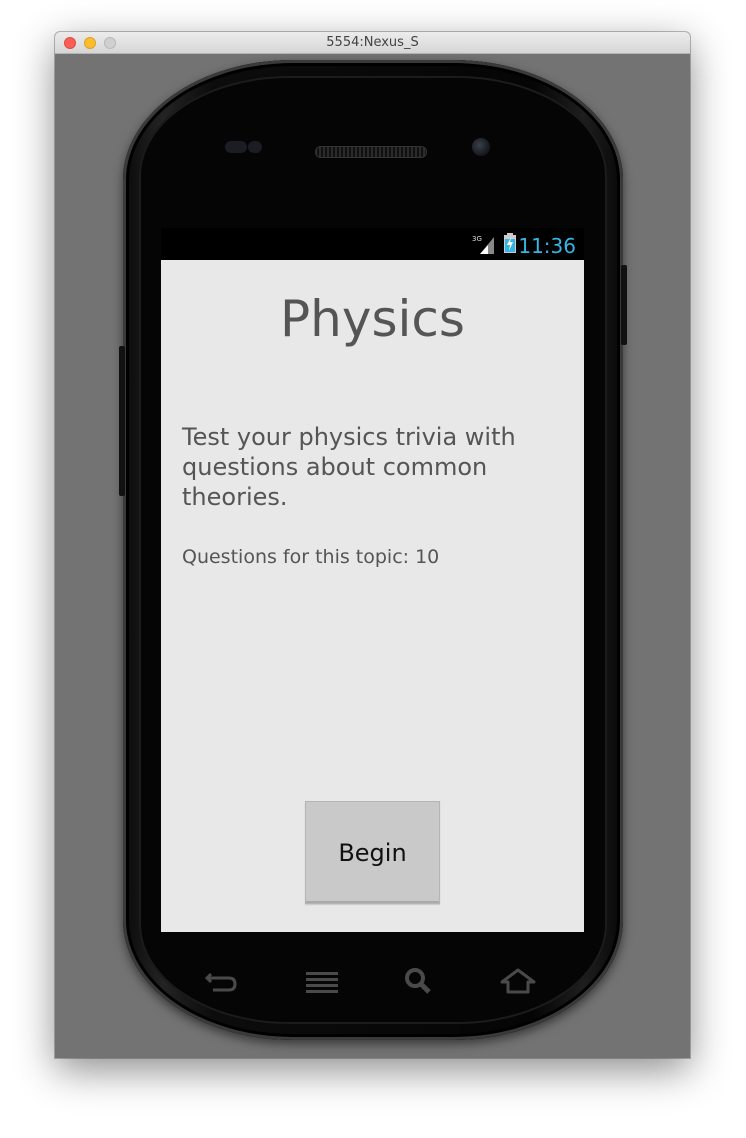 The image size is (746, 1138). Describe the element at coordinates (510, 243) in the screenshot. I see `battery-charging-icon` at that location.